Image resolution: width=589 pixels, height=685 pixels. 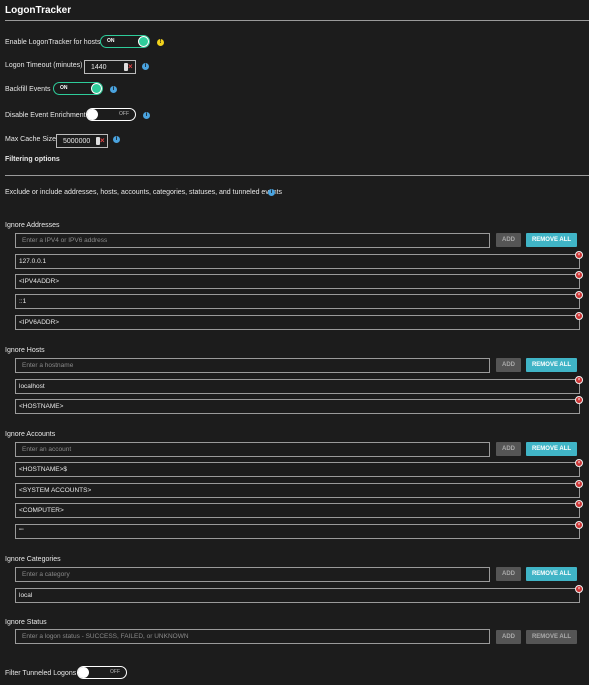 I want to click on backfill-toggle-text: ON, so click(x=64, y=88).